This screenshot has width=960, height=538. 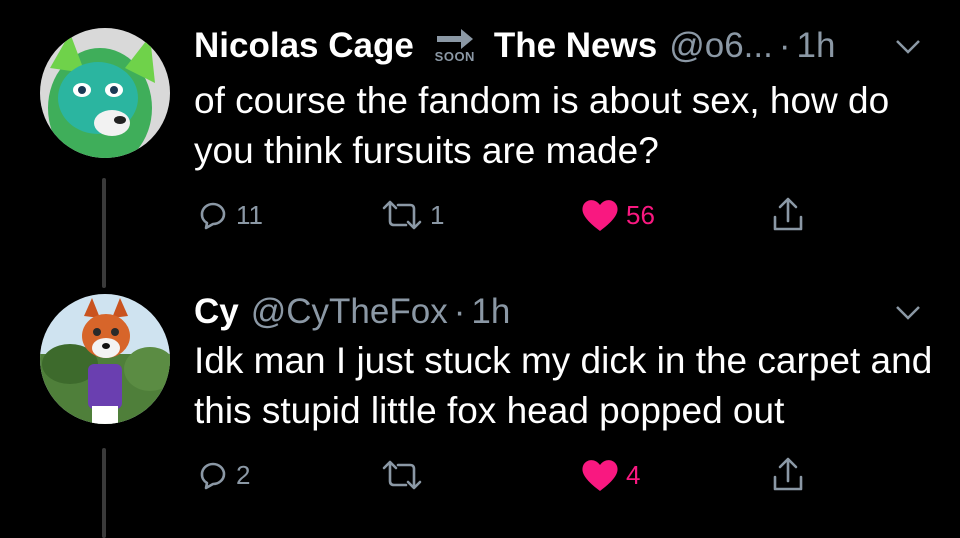 I want to click on reply-count: 2, so click(x=243, y=474).